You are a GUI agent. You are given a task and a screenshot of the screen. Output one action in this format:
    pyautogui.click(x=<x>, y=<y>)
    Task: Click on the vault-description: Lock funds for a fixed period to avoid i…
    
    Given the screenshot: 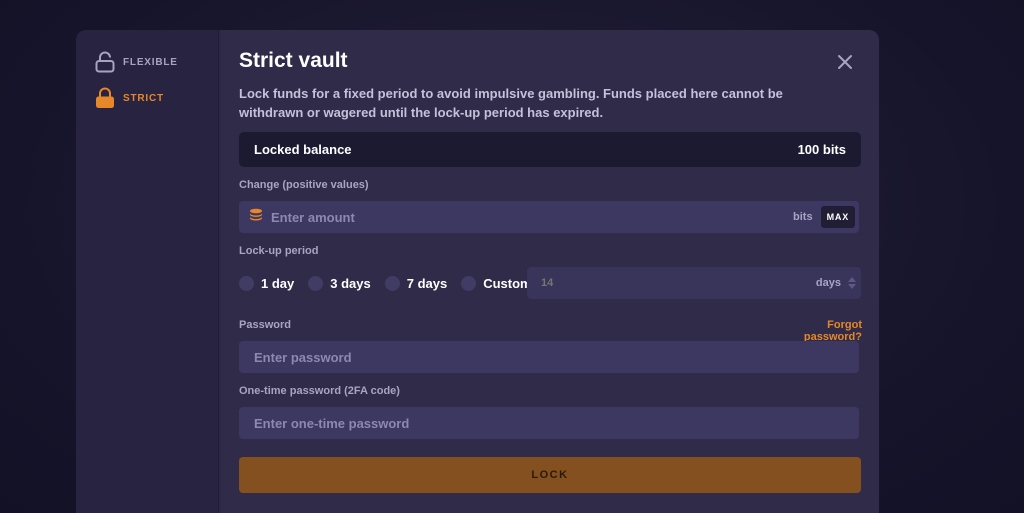 What is the action you would take?
    pyautogui.click(x=511, y=103)
    